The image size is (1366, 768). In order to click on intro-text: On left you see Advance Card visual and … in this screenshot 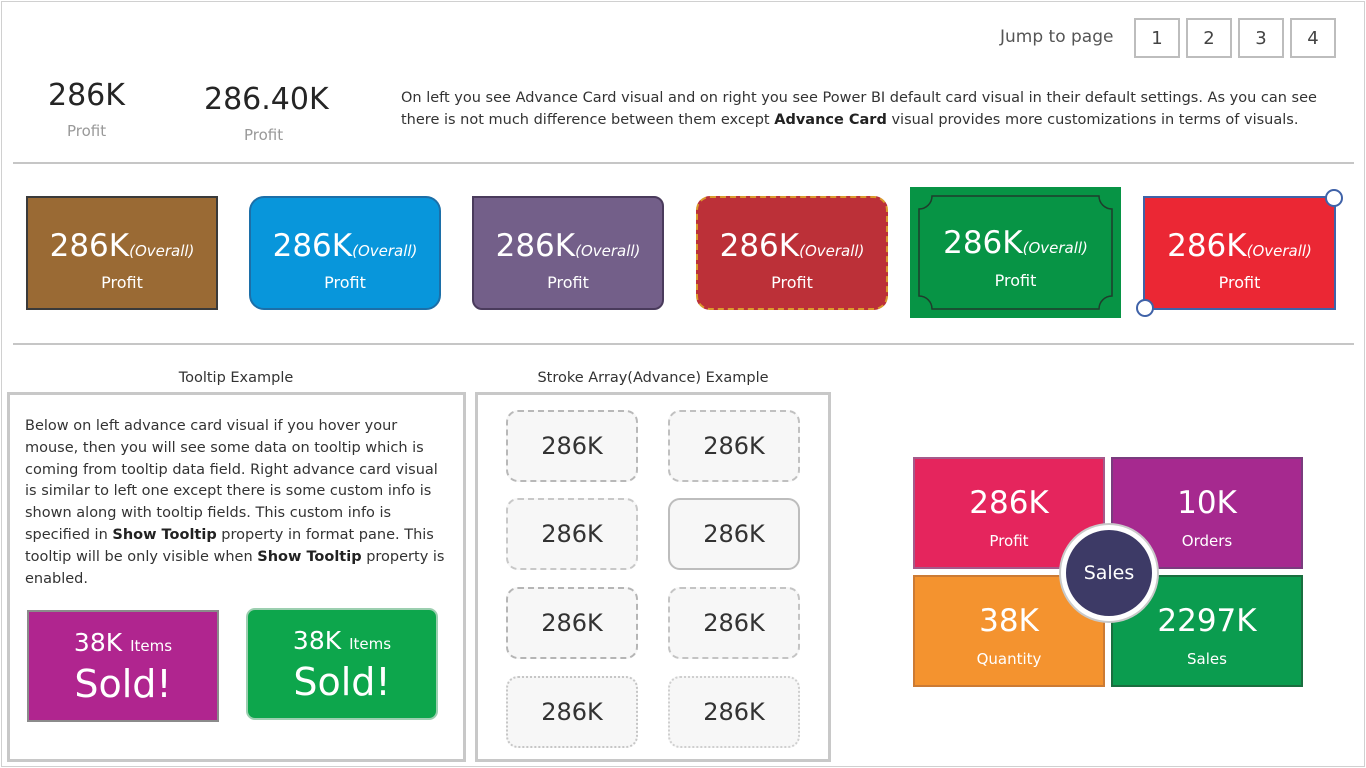, I will do `click(859, 109)`.